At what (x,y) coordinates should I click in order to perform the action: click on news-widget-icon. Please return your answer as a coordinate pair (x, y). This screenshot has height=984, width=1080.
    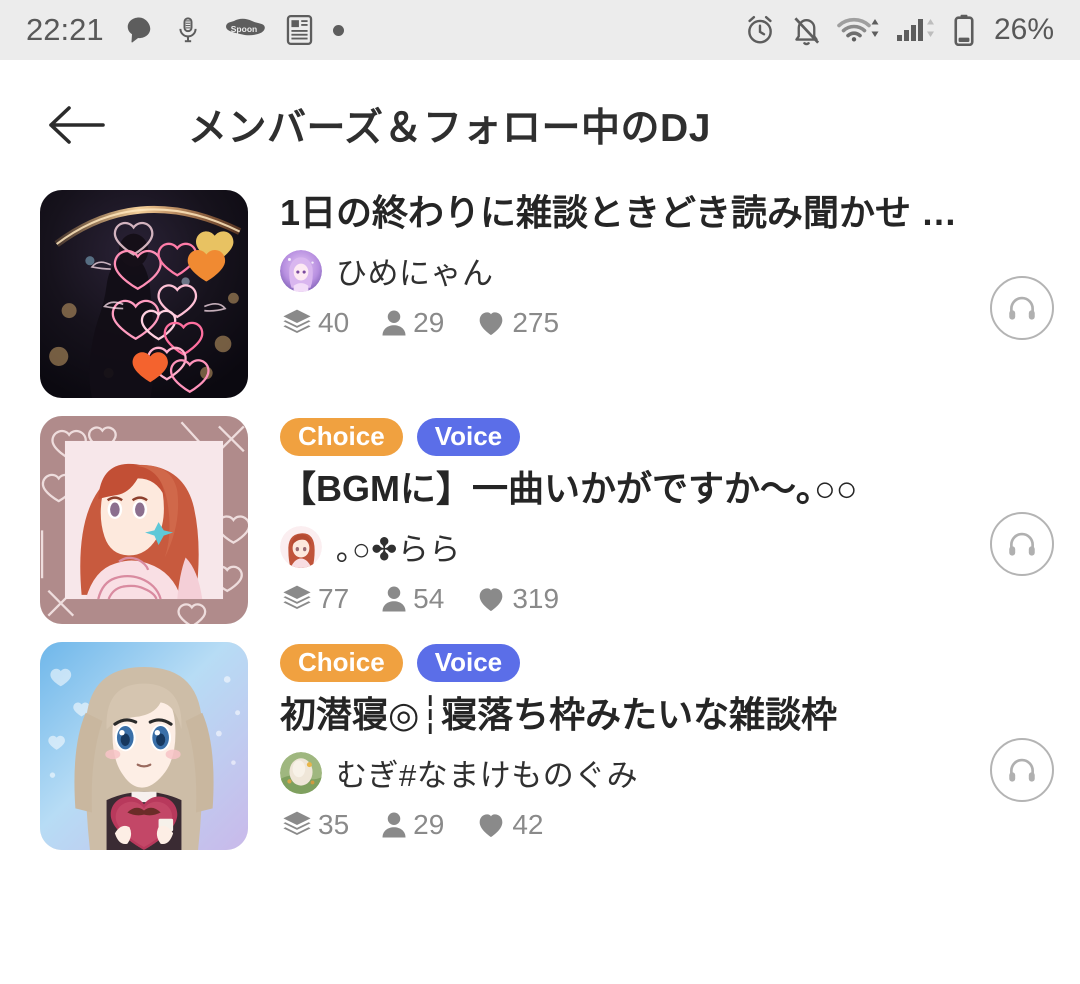
    Looking at the image, I should click on (299, 30).